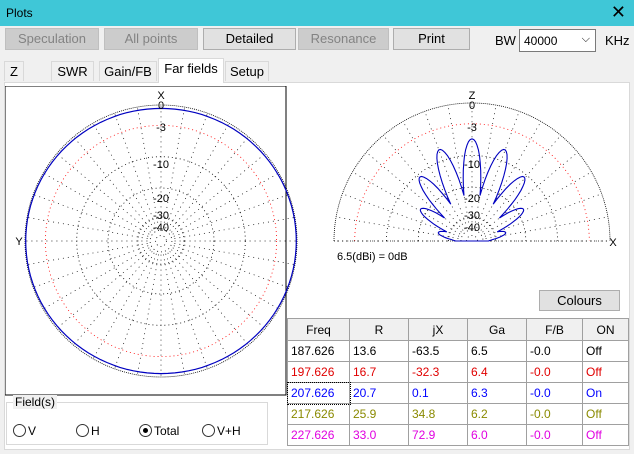 This screenshot has height=454, width=634. Describe the element at coordinates (379, 393) in the screenshot. I see `table-cell: 20.7` at that location.